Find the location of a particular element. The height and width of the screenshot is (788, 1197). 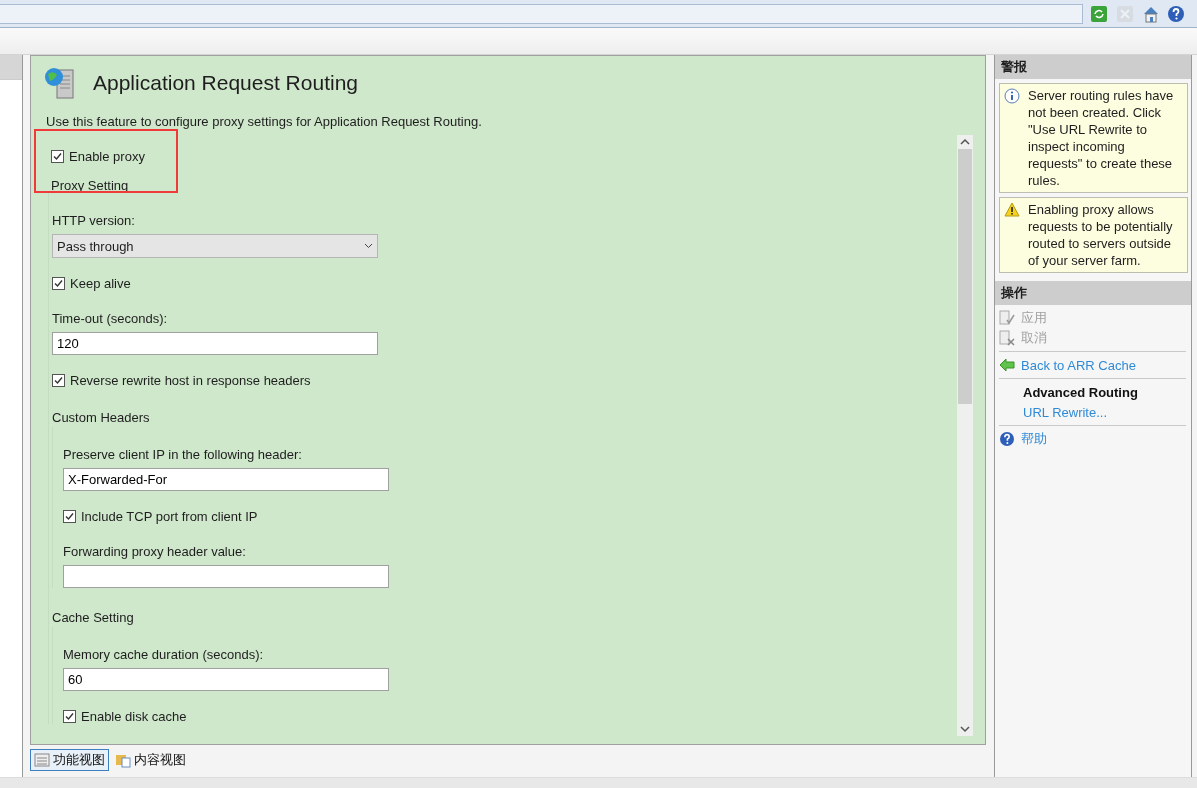

page-title: Application Request Routing is located at coordinates (225, 83).